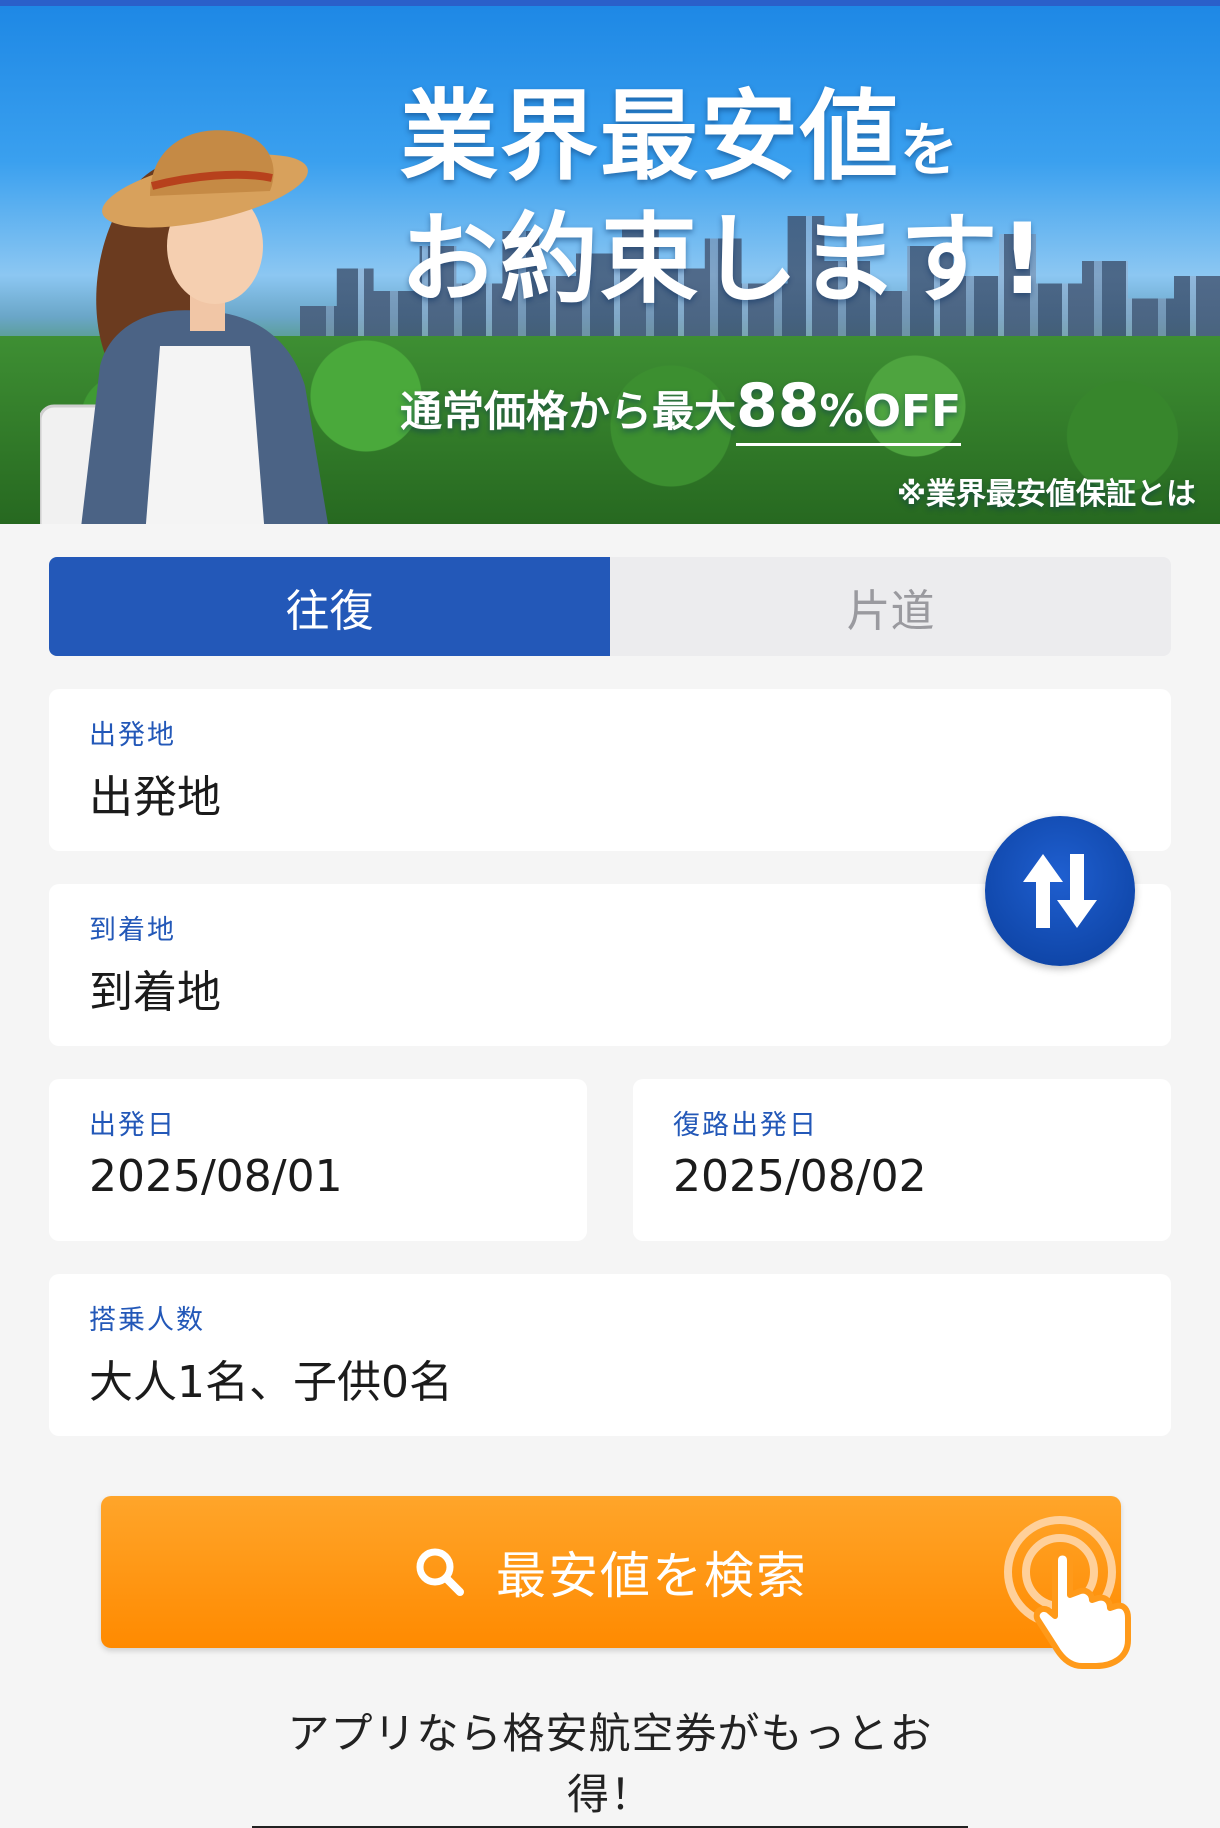 The height and width of the screenshot is (1828, 1220). Describe the element at coordinates (610, 770) in the screenshot. I see `departure-field: 出発地 出発地` at that location.